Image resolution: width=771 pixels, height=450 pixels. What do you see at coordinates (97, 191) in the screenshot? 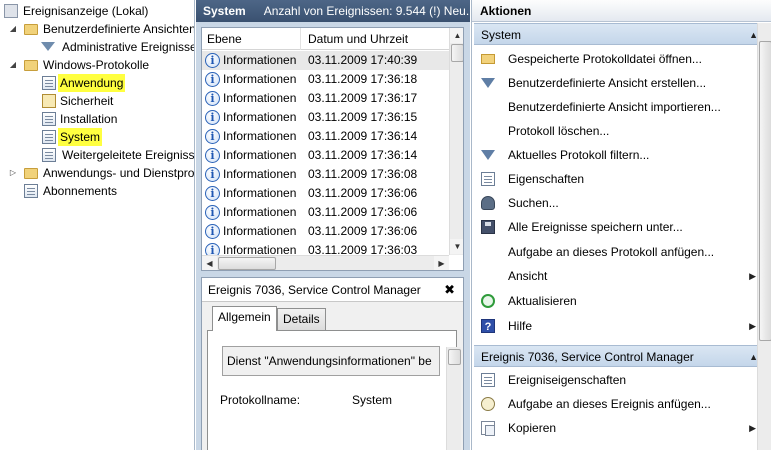
I see `tree-item-subscriptions: Abonnements` at bounding box center [97, 191].